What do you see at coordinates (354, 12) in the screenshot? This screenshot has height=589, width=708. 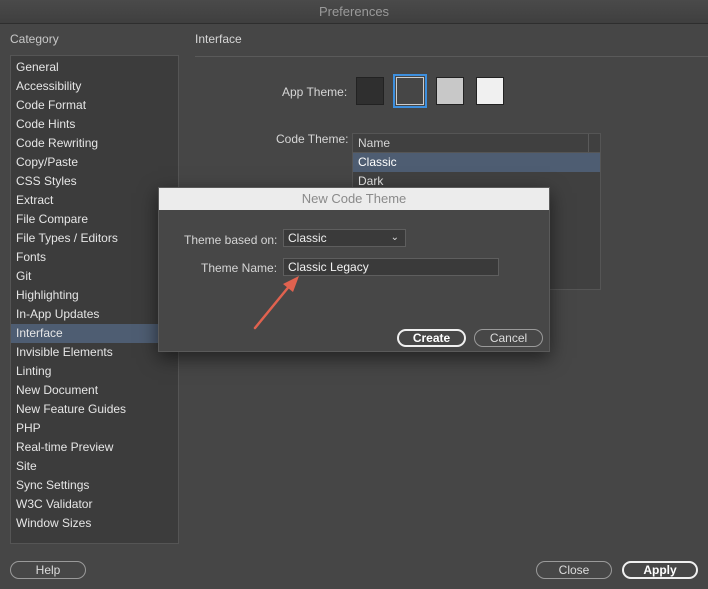 I see `window-title: Preferences` at bounding box center [354, 12].